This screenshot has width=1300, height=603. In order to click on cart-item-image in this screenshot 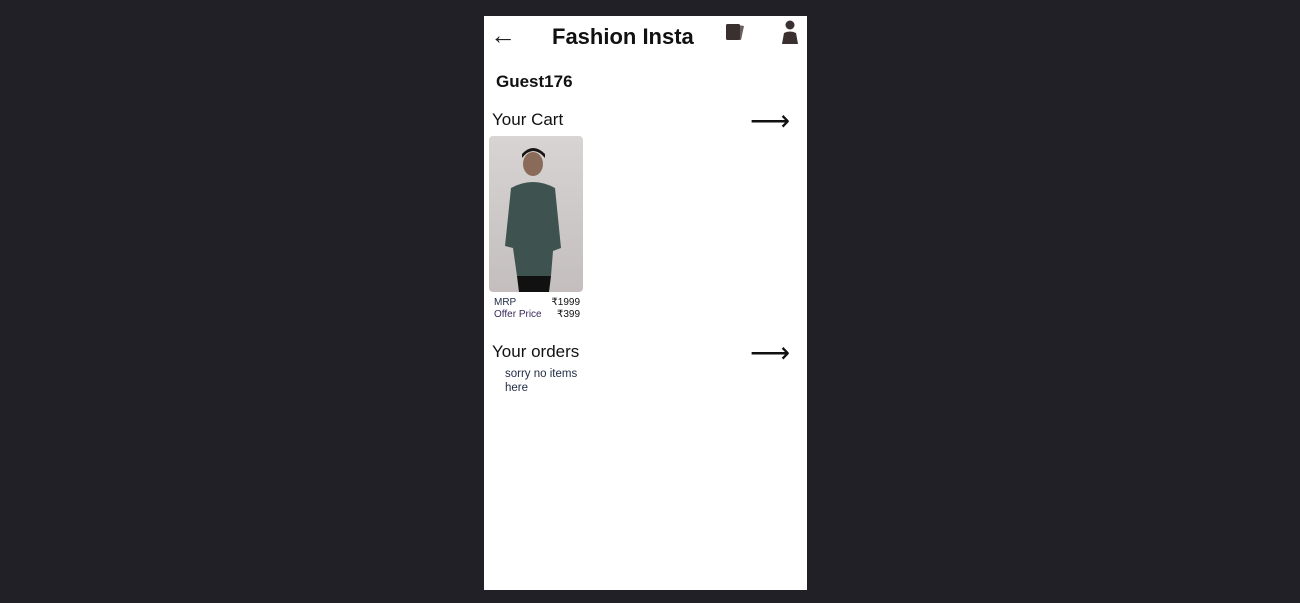, I will do `click(536, 214)`.